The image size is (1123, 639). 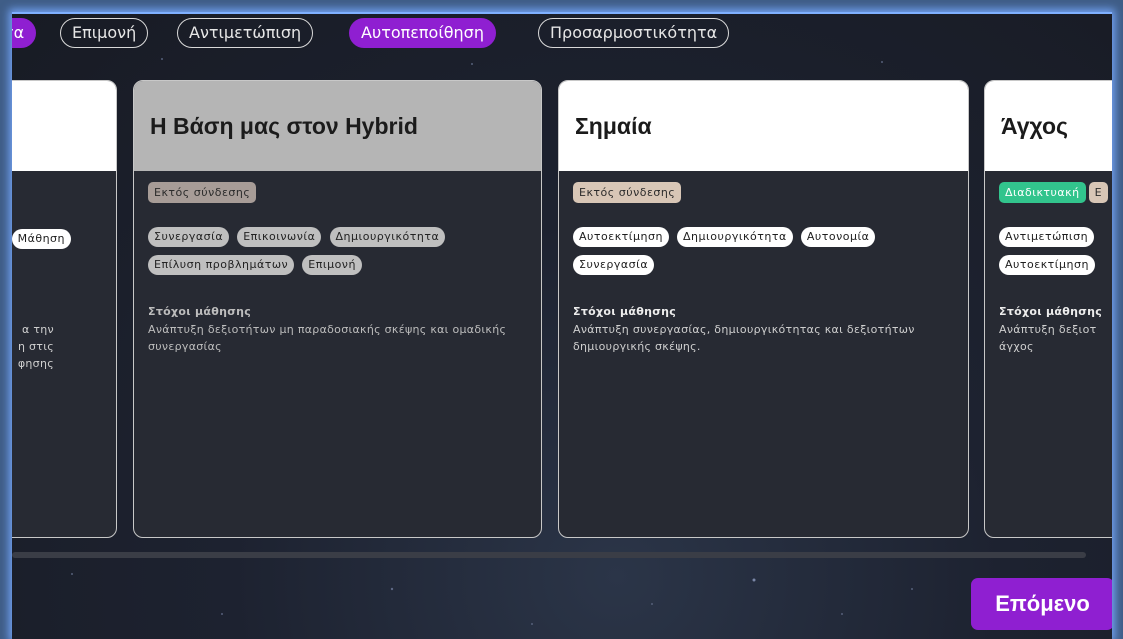 I want to click on filter-chip-adaptability: Προσαρμοστικότητα, so click(x=634, y=33).